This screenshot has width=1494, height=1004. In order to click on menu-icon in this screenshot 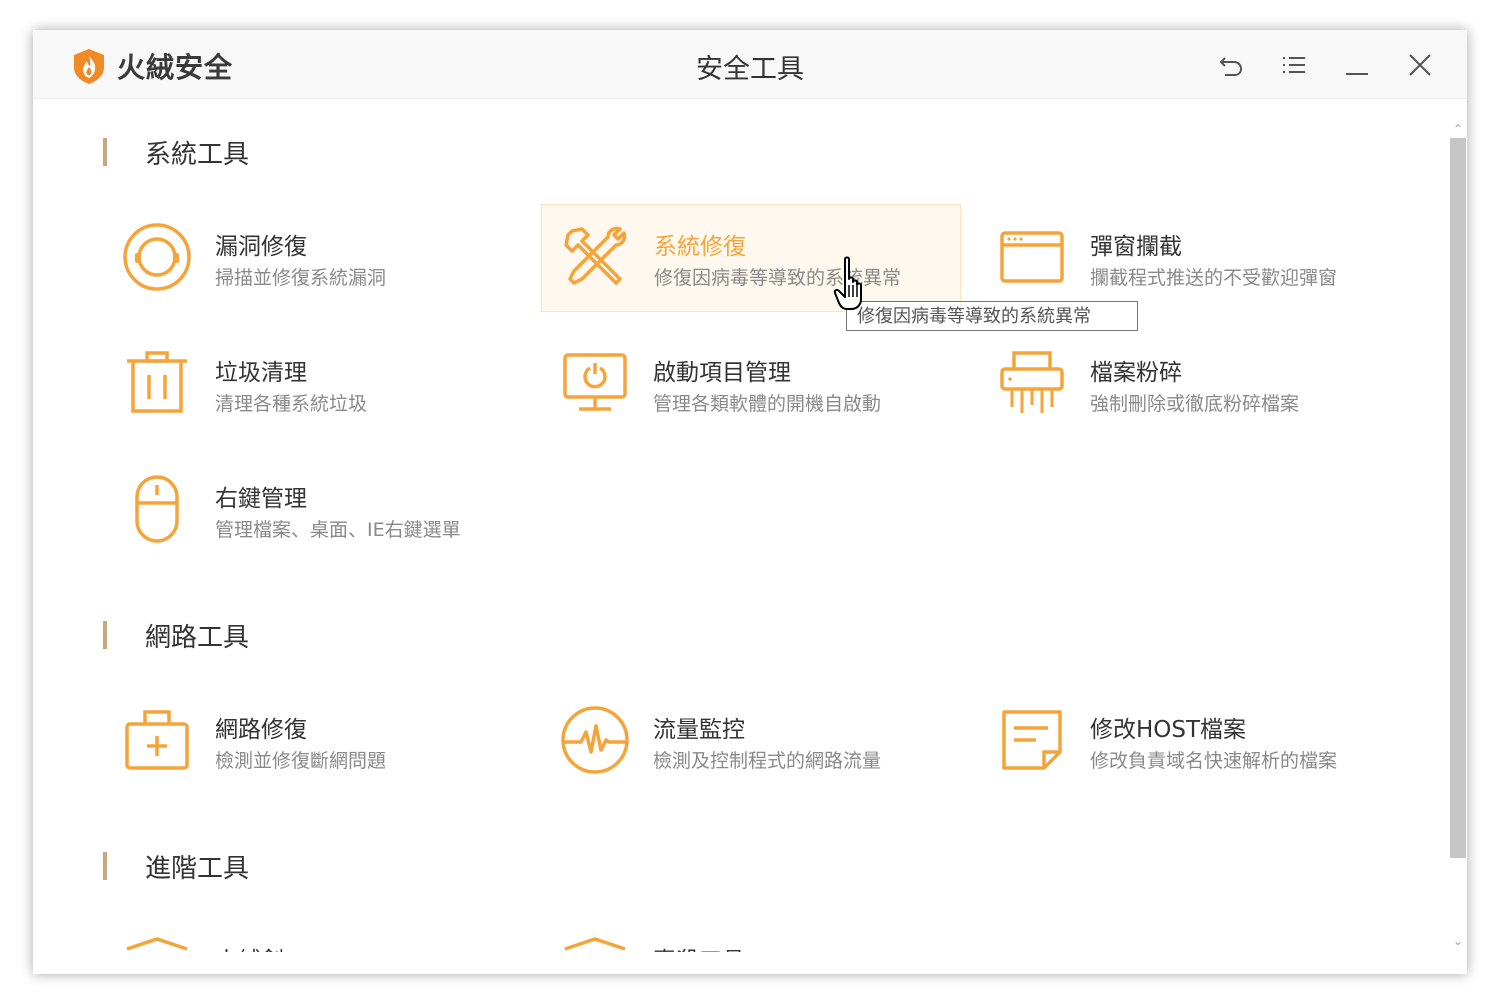, I will do `click(1294, 65)`.